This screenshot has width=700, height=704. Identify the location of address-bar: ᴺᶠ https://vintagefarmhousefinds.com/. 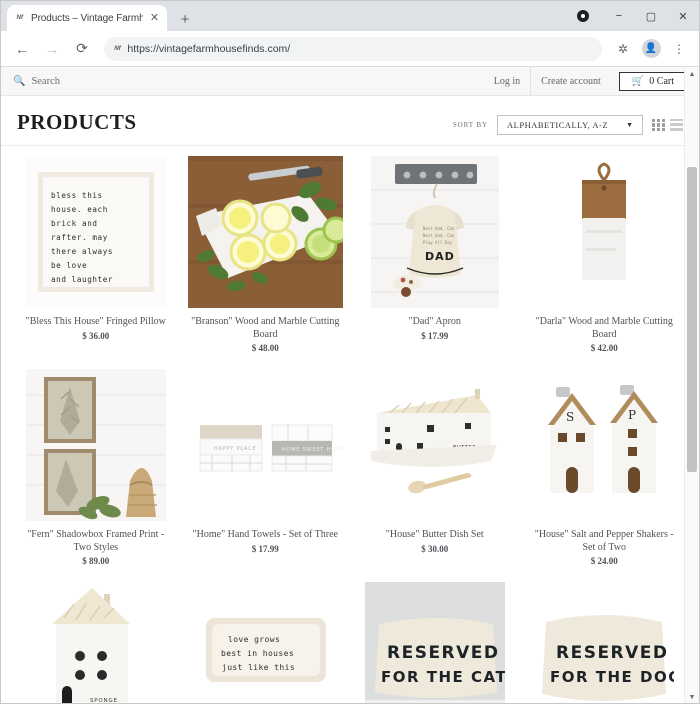
(353, 48).